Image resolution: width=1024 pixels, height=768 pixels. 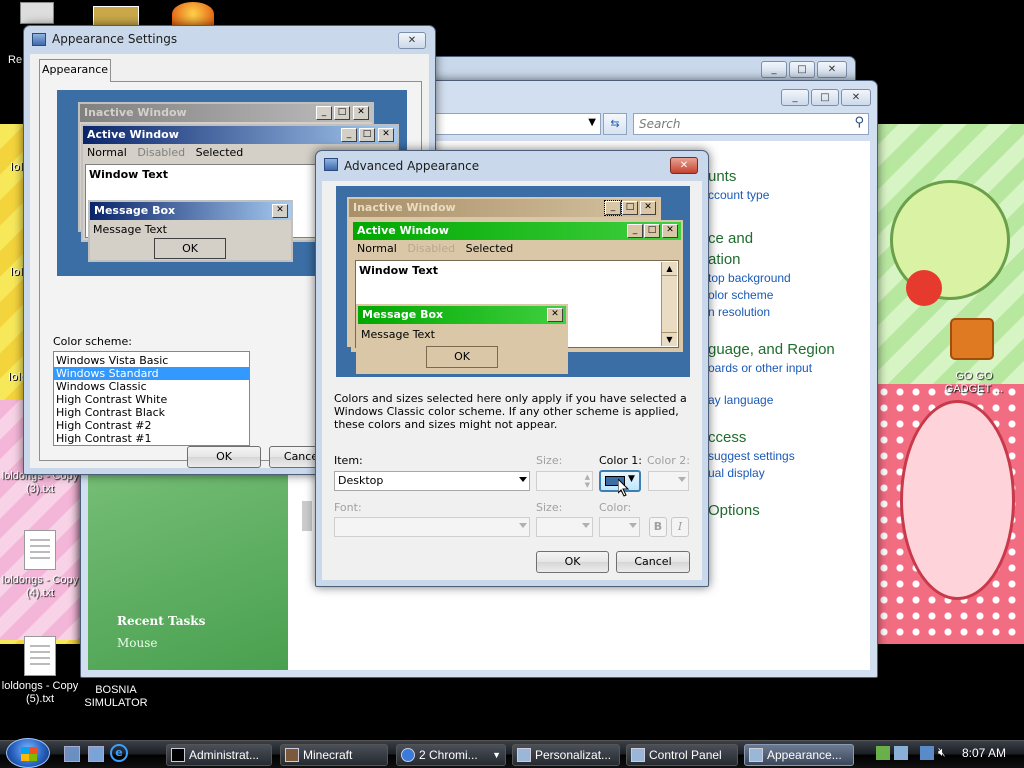 I want to click on network-icon, so click(x=883, y=753).